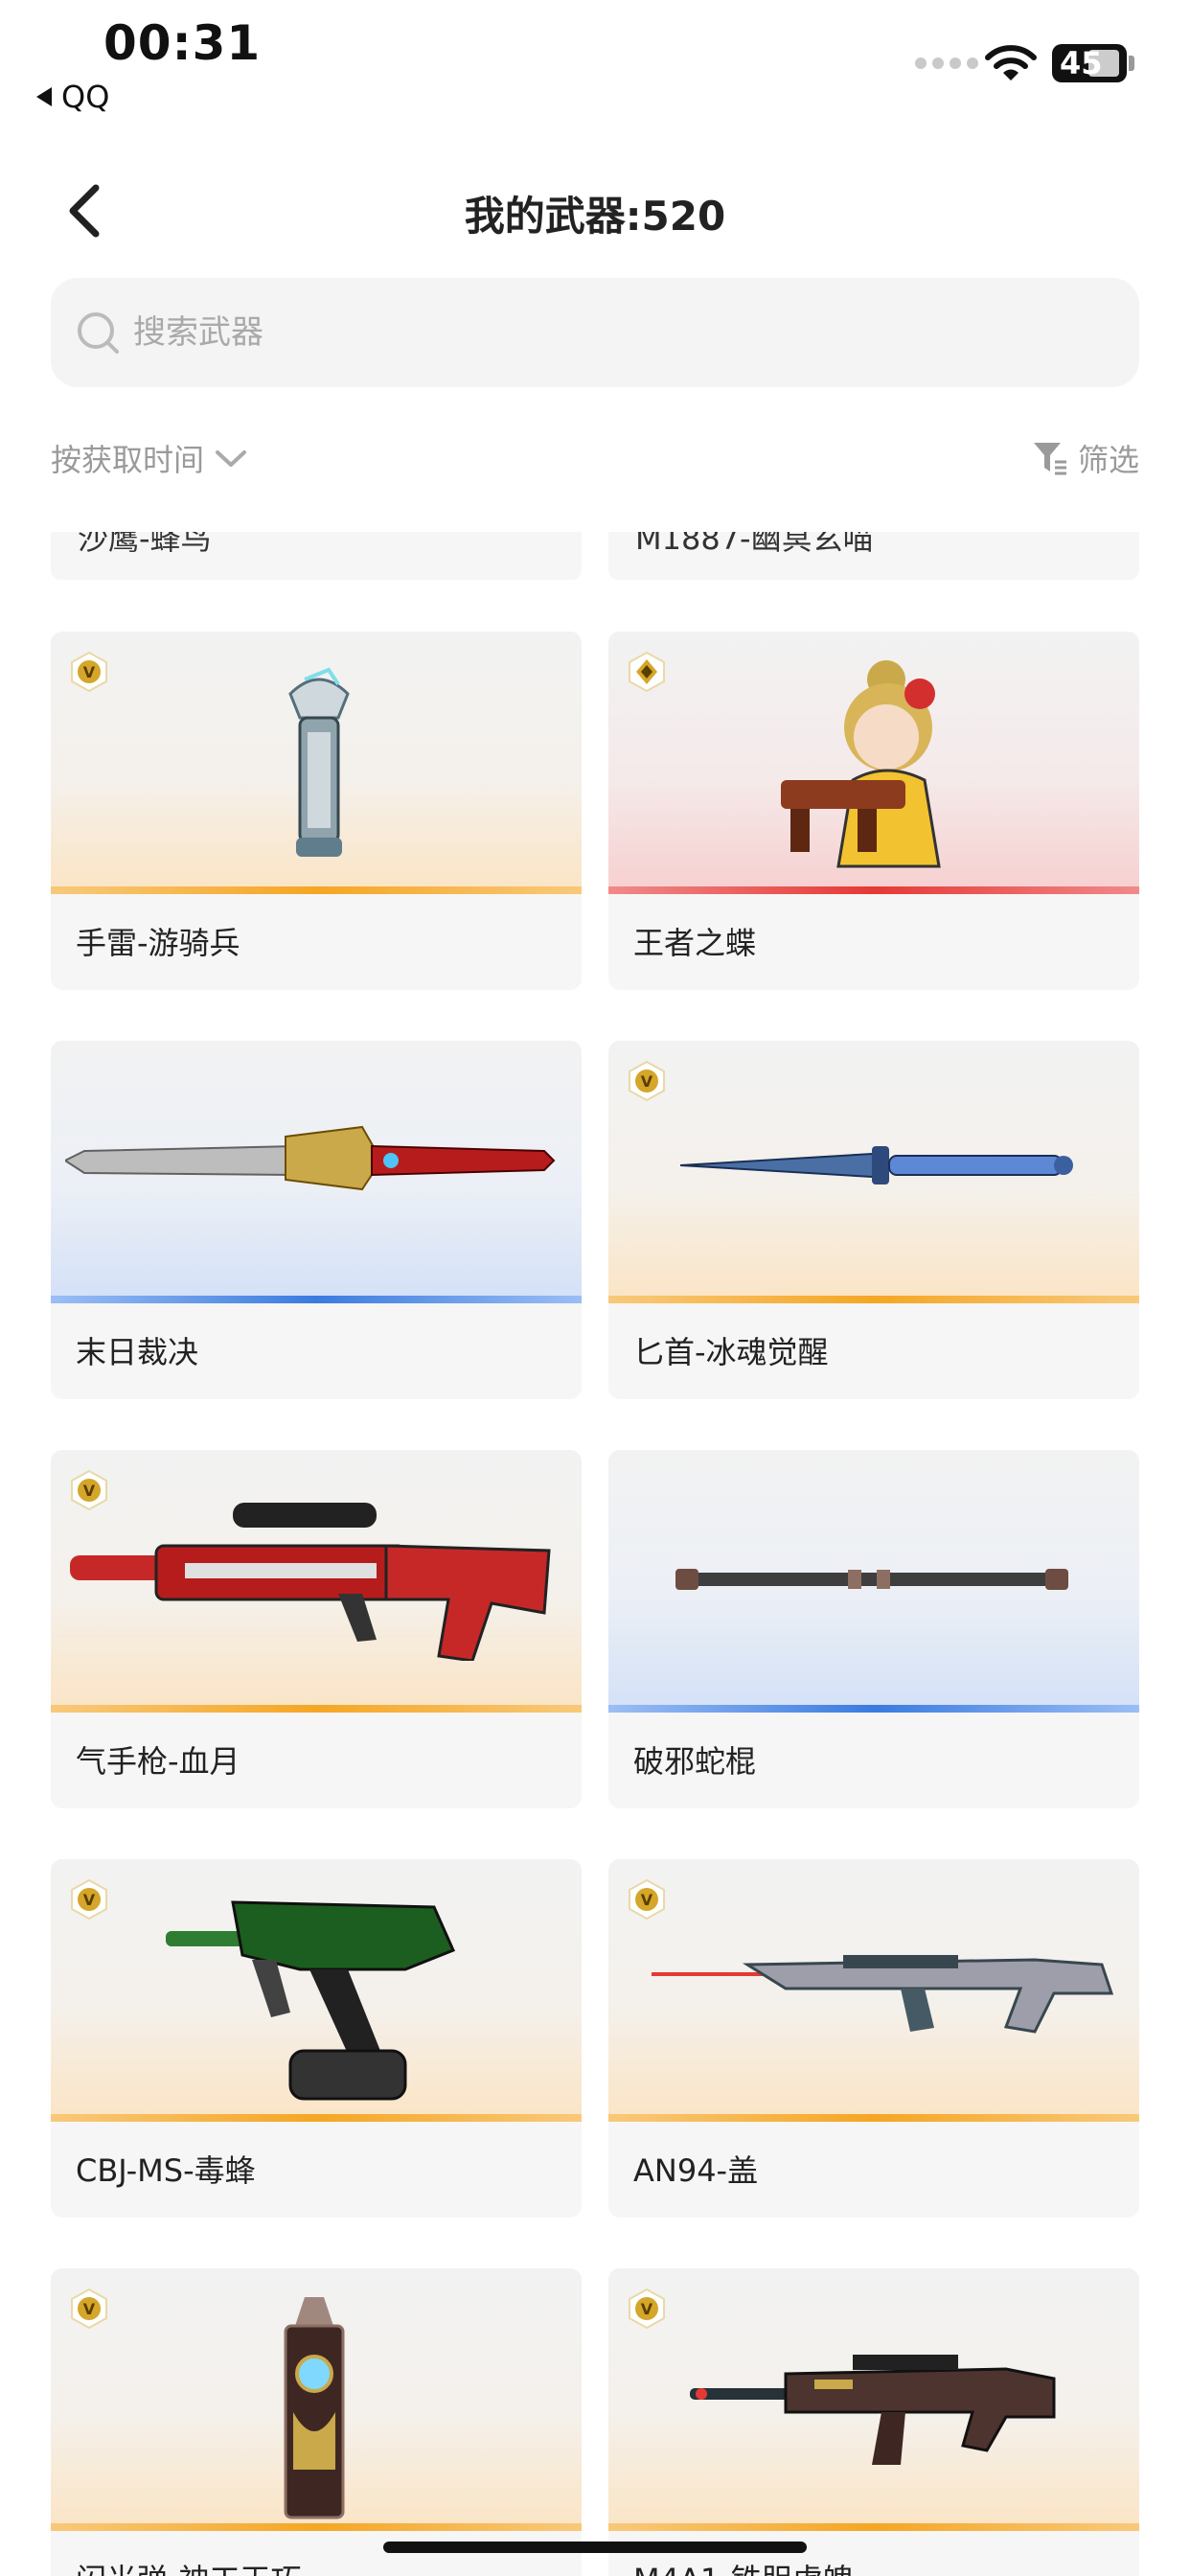 This screenshot has height=2576, width=1190. What do you see at coordinates (158, 1761) in the screenshot?
I see `weapon-name: 气手枪-血月` at bounding box center [158, 1761].